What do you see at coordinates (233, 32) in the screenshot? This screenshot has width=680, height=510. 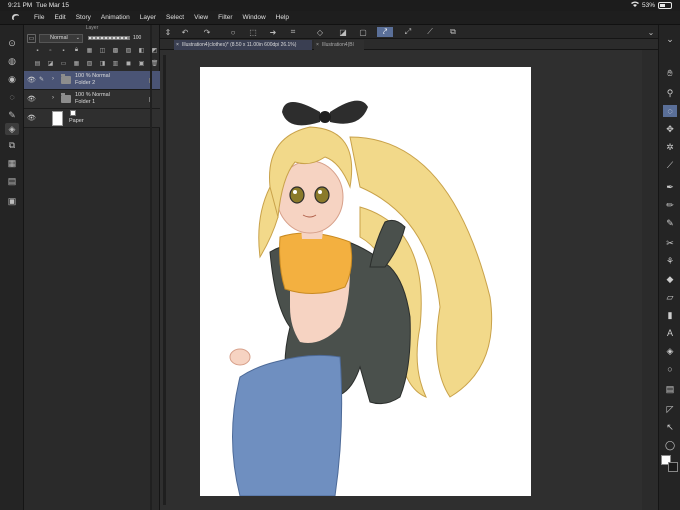 I see `deselect-icon: ○` at bounding box center [233, 32].